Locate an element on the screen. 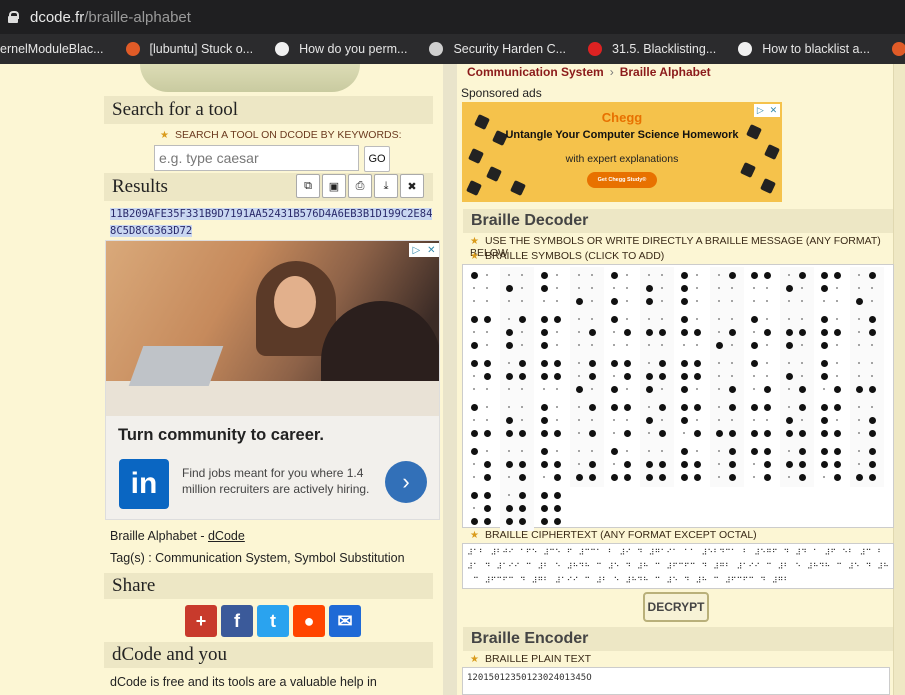  print-icon: ⎙ is located at coordinates (360, 186).